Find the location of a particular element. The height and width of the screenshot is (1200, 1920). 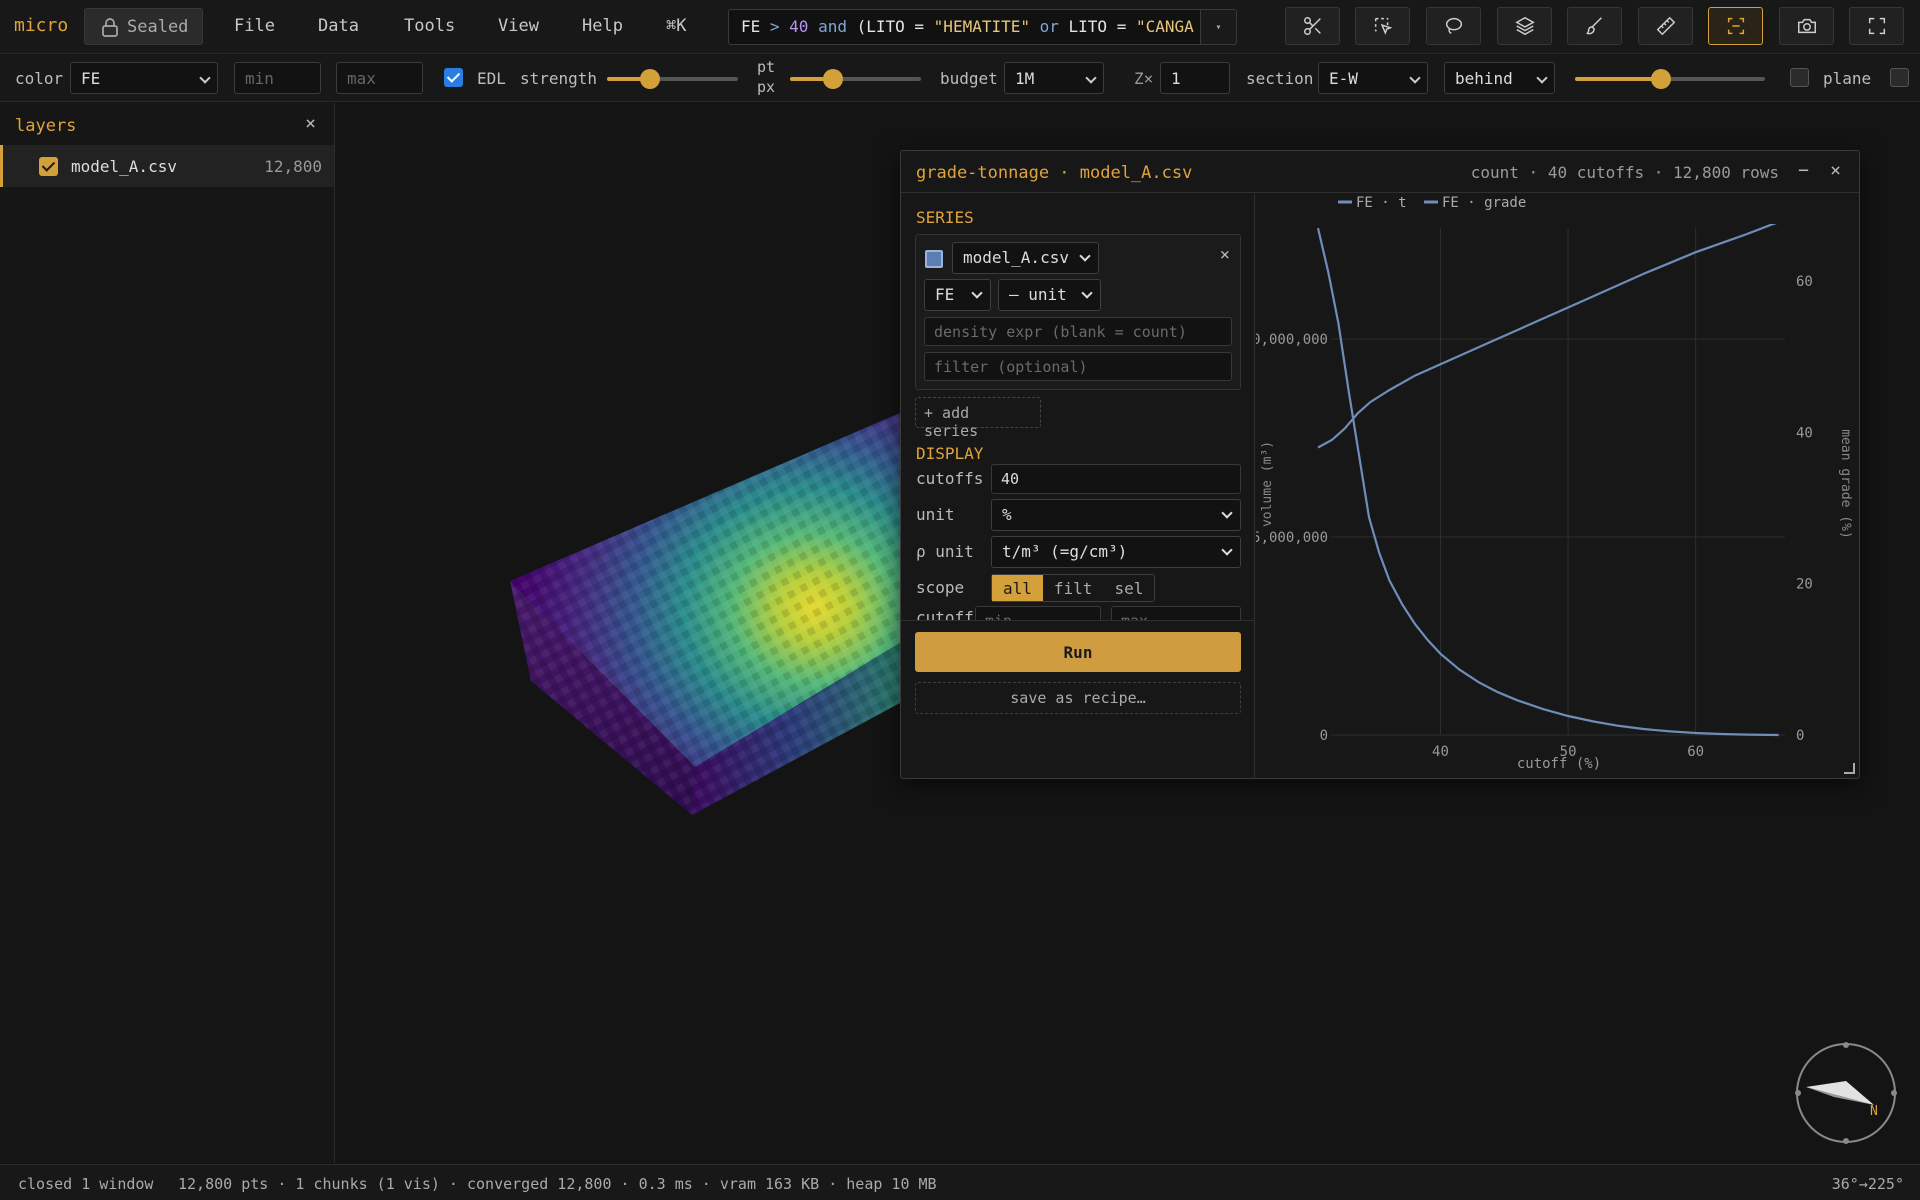

series-unit-value: — unit is located at coordinates (1038, 294).